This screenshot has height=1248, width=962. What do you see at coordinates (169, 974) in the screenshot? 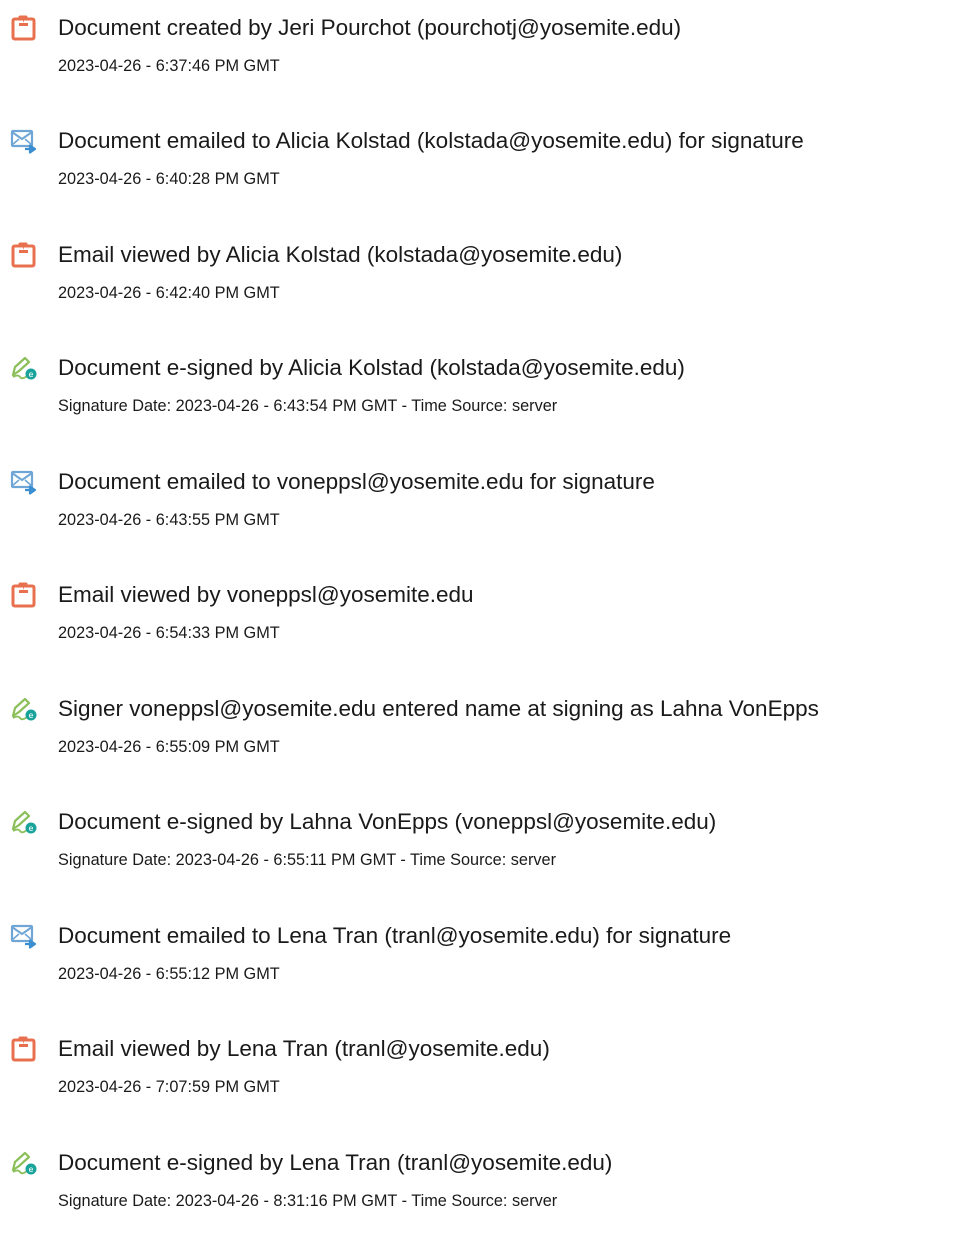
I see `audit-entry-timestamp: 2023-04-26 - 6:55:12 PM GMT` at bounding box center [169, 974].